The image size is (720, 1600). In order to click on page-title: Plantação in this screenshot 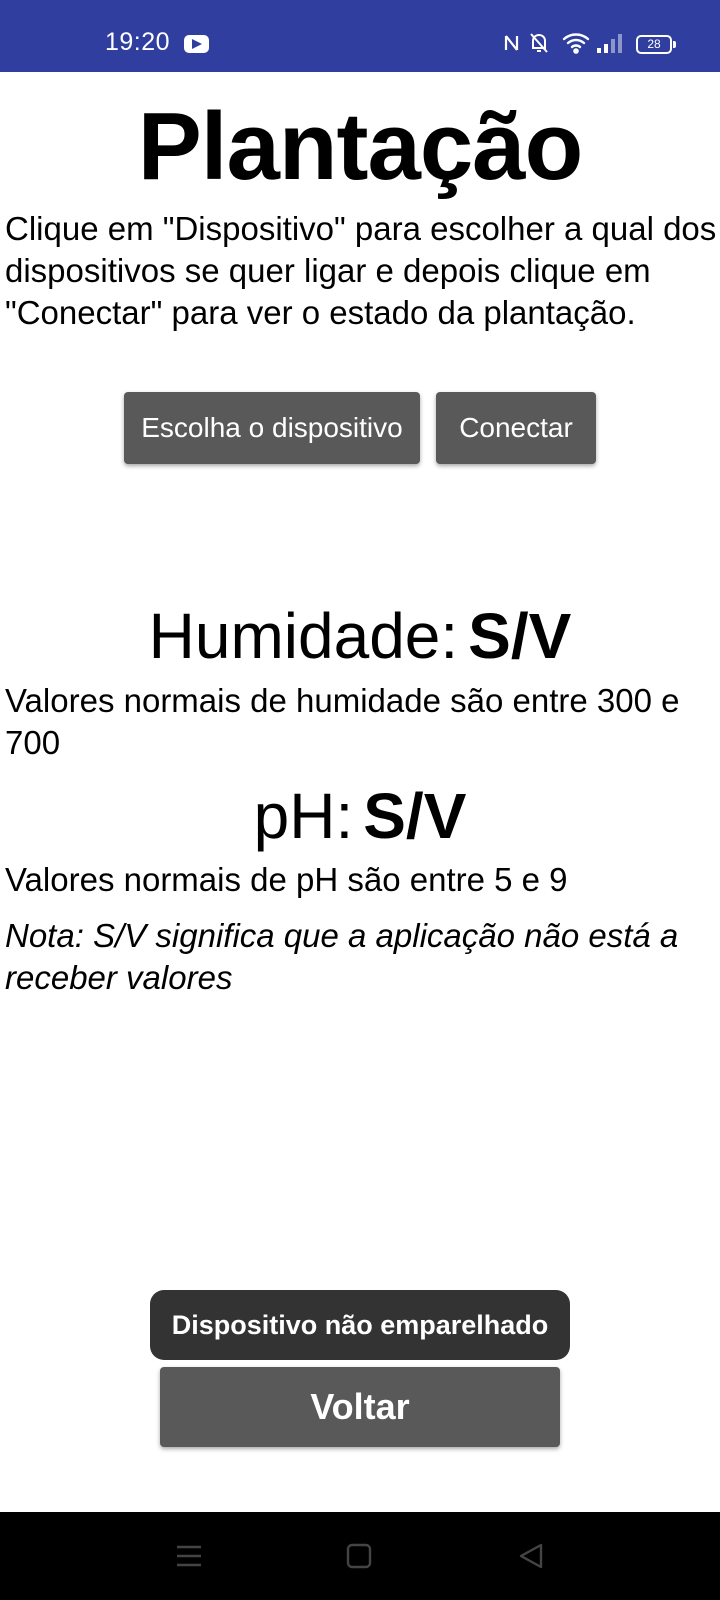, I will do `click(360, 146)`.